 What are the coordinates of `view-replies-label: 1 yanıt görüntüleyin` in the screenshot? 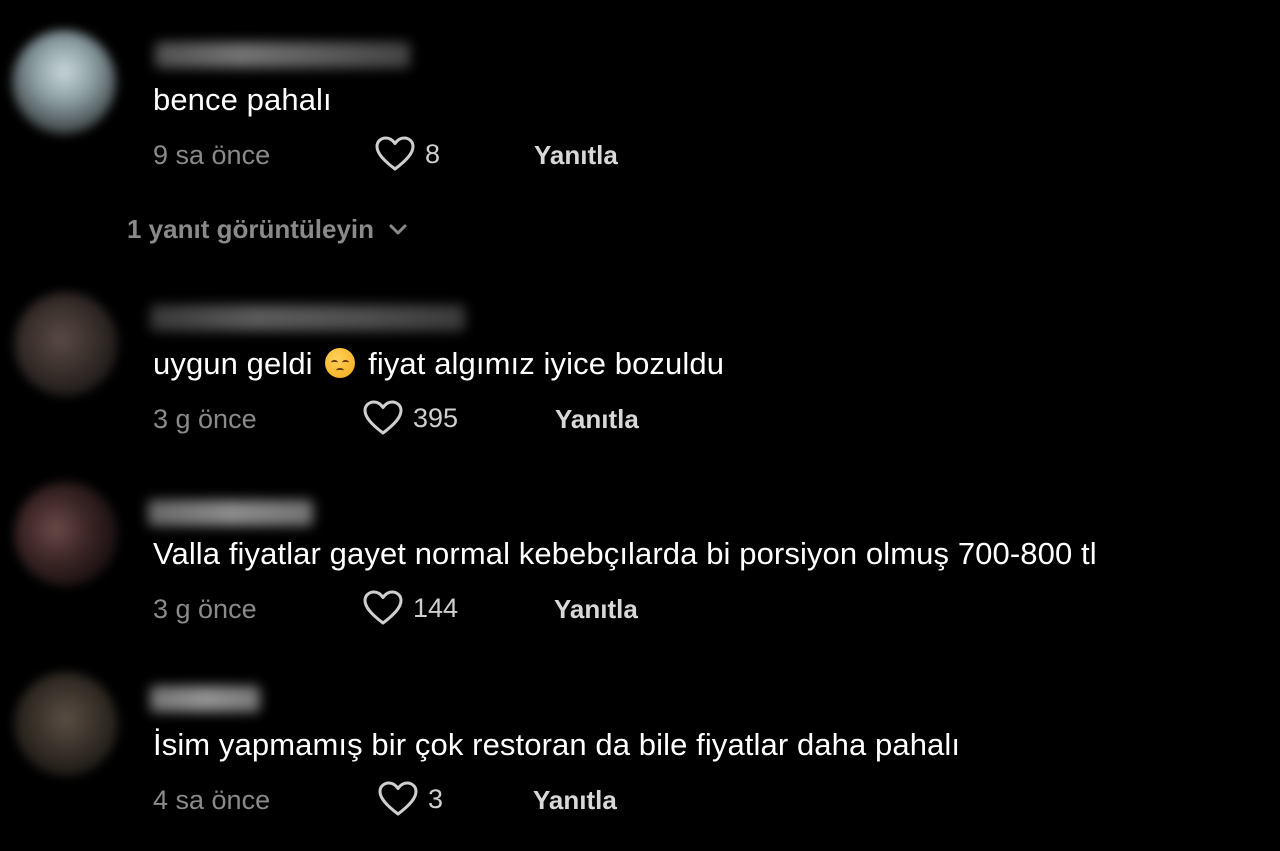 It's located at (251, 229).